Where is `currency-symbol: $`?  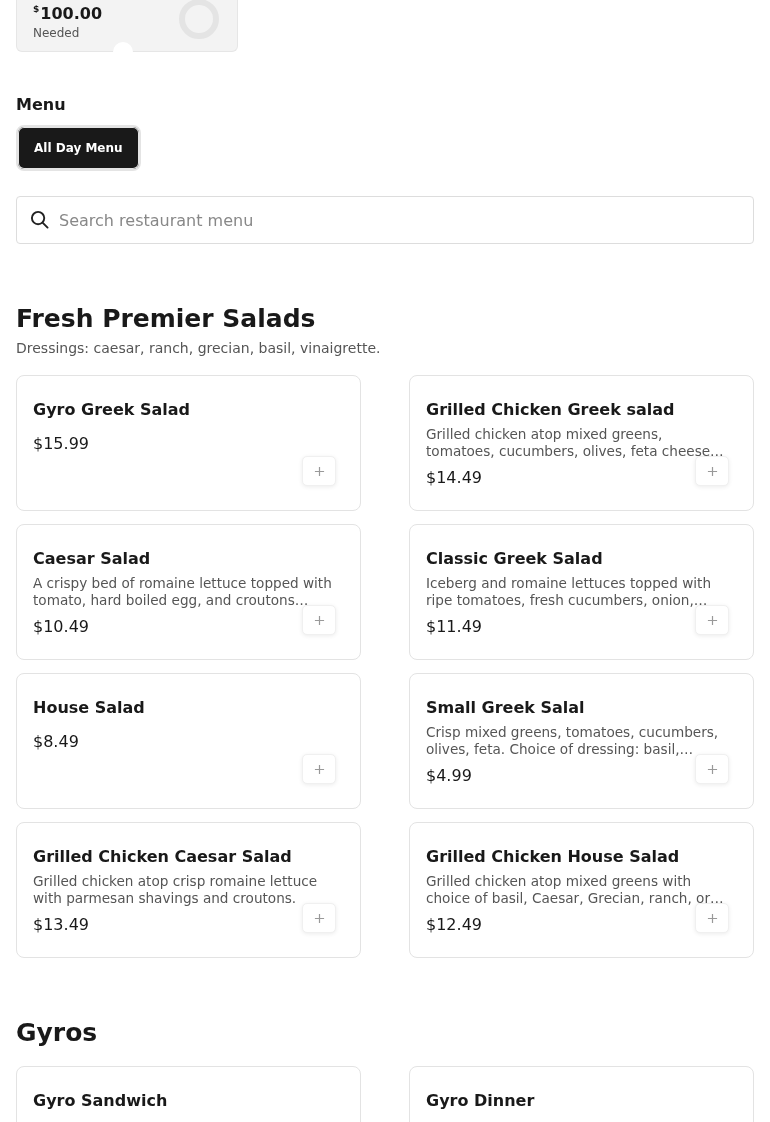 currency-symbol: $ is located at coordinates (36, 9).